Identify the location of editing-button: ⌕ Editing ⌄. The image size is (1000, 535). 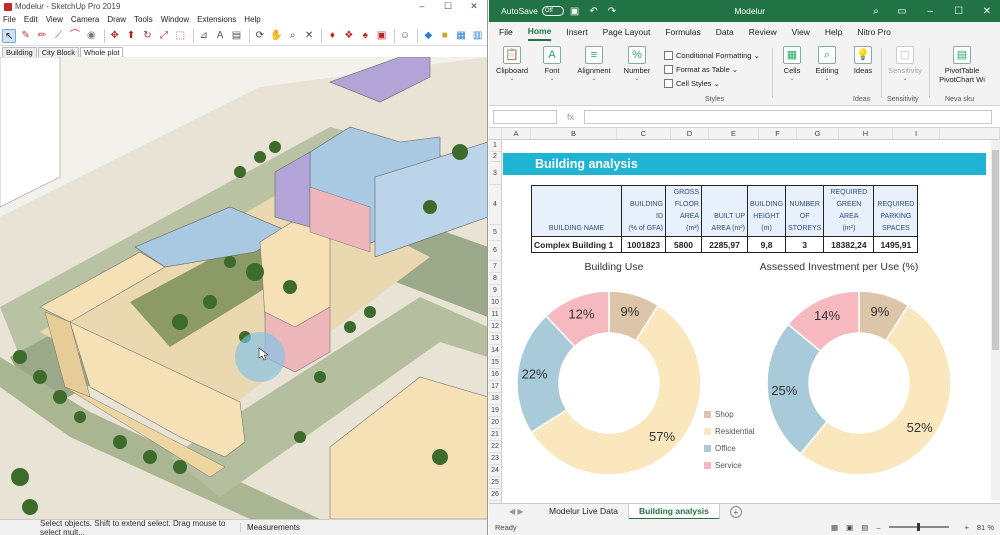
(827, 64).